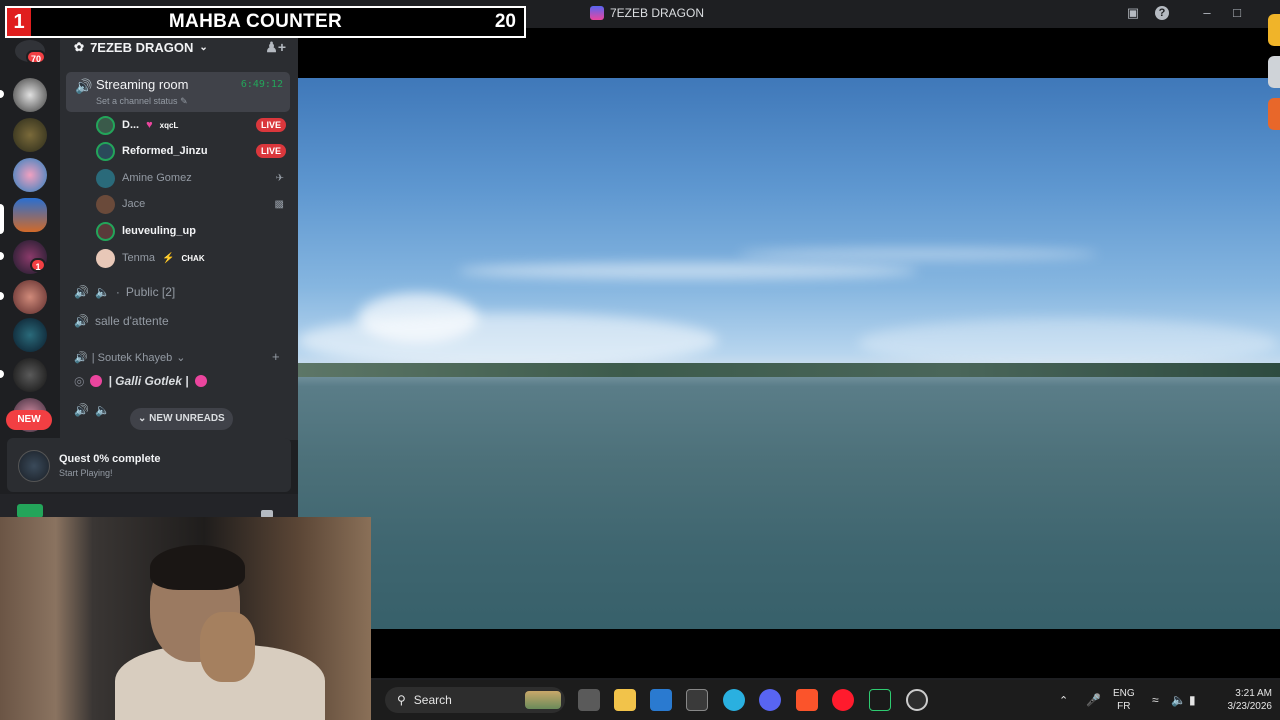 The height and width of the screenshot is (720, 1280). I want to click on add-channel-icon: +, so click(276, 356).